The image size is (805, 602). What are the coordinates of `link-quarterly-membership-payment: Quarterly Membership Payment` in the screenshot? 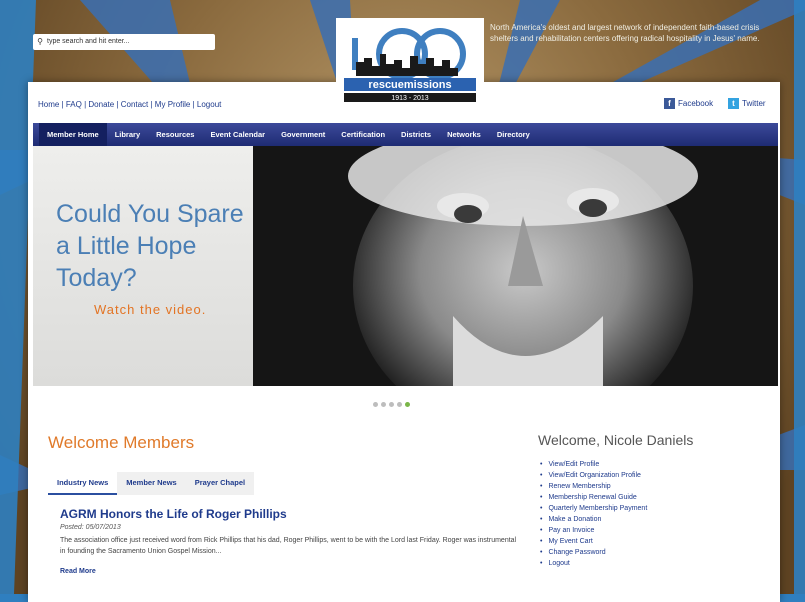 It's located at (593, 508).